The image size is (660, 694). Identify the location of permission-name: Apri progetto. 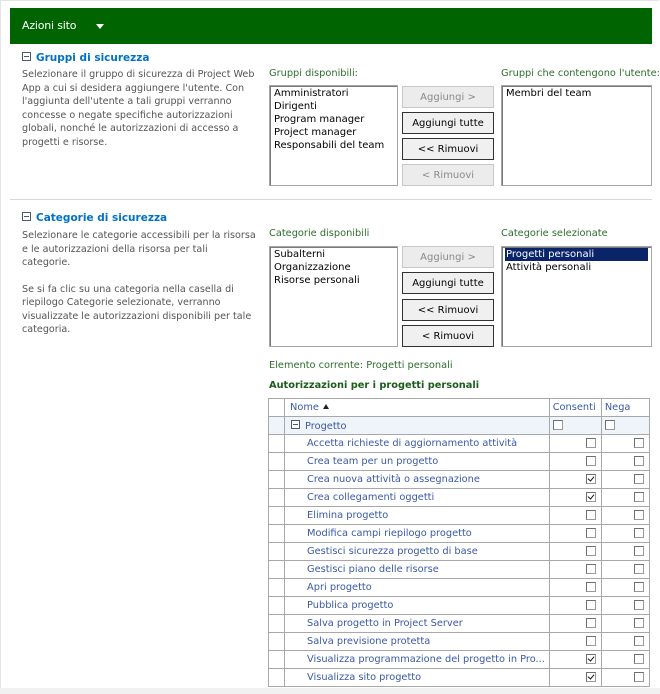
(417, 587).